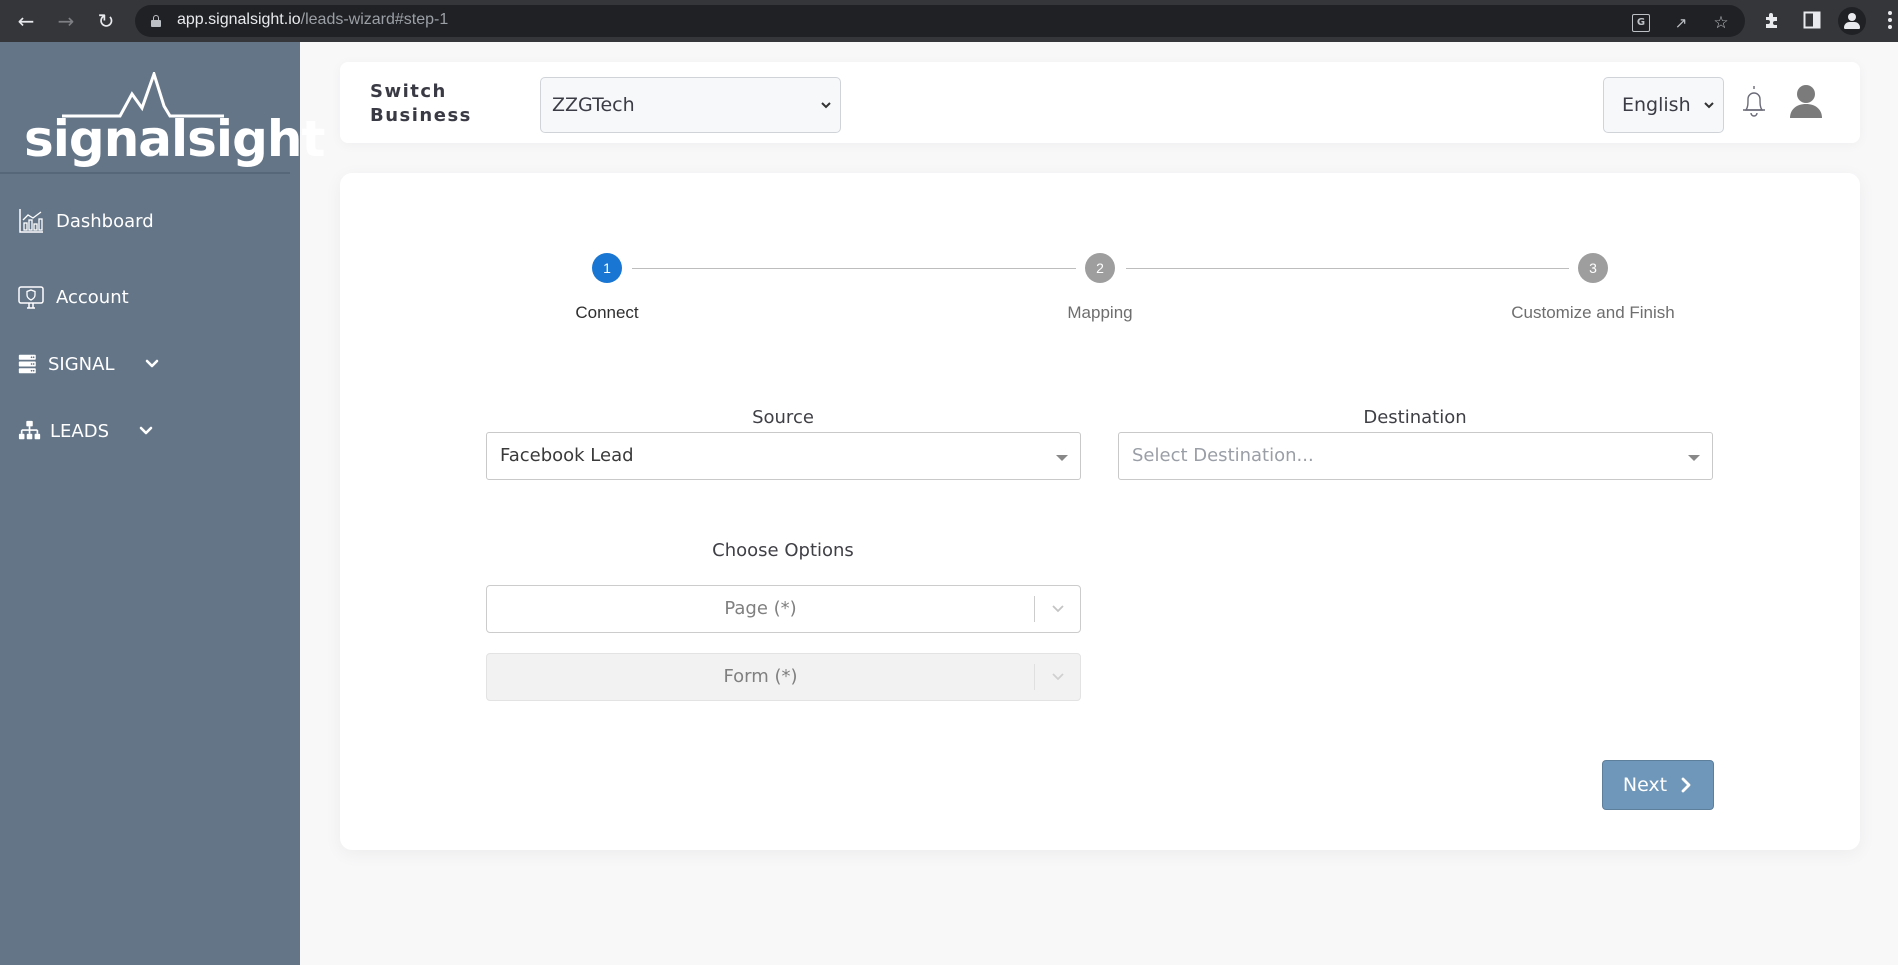 The height and width of the screenshot is (965, 1898). What do you see at coordinates (1806, 101) in the screenshot?
I see `user-avatar-icon` at bounding box center [1806, 101].